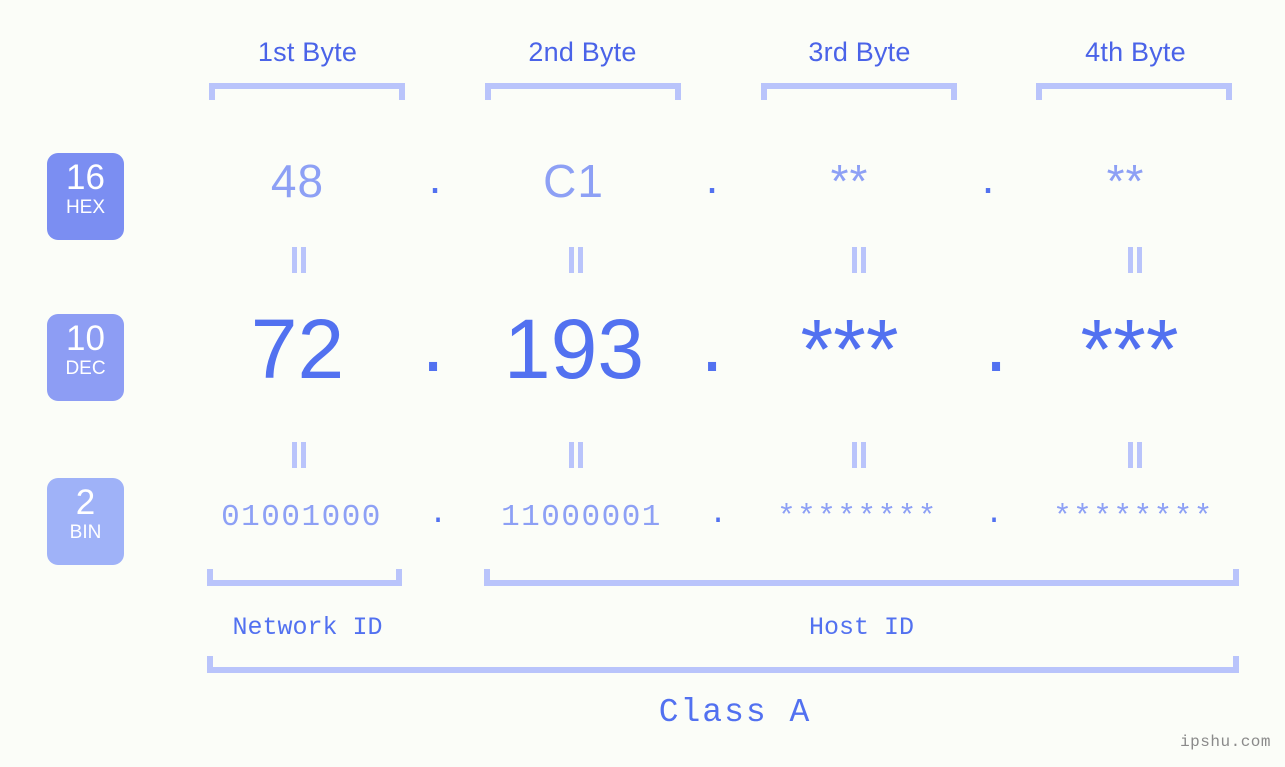 The image size is (1285, 767). What do you see at coordinates (723, 664) in the screenshot?
I see `class-bracket` at bounding box center [723, 664].